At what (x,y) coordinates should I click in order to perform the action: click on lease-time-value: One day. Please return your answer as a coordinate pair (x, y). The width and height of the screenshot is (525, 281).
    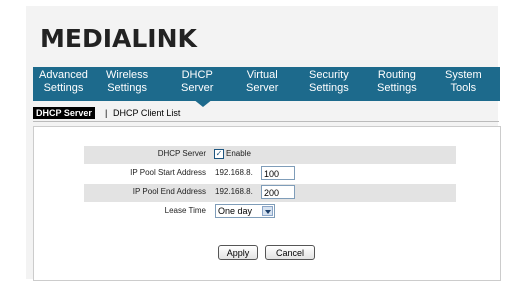
    Looking at the image, I should click on (235, 211).